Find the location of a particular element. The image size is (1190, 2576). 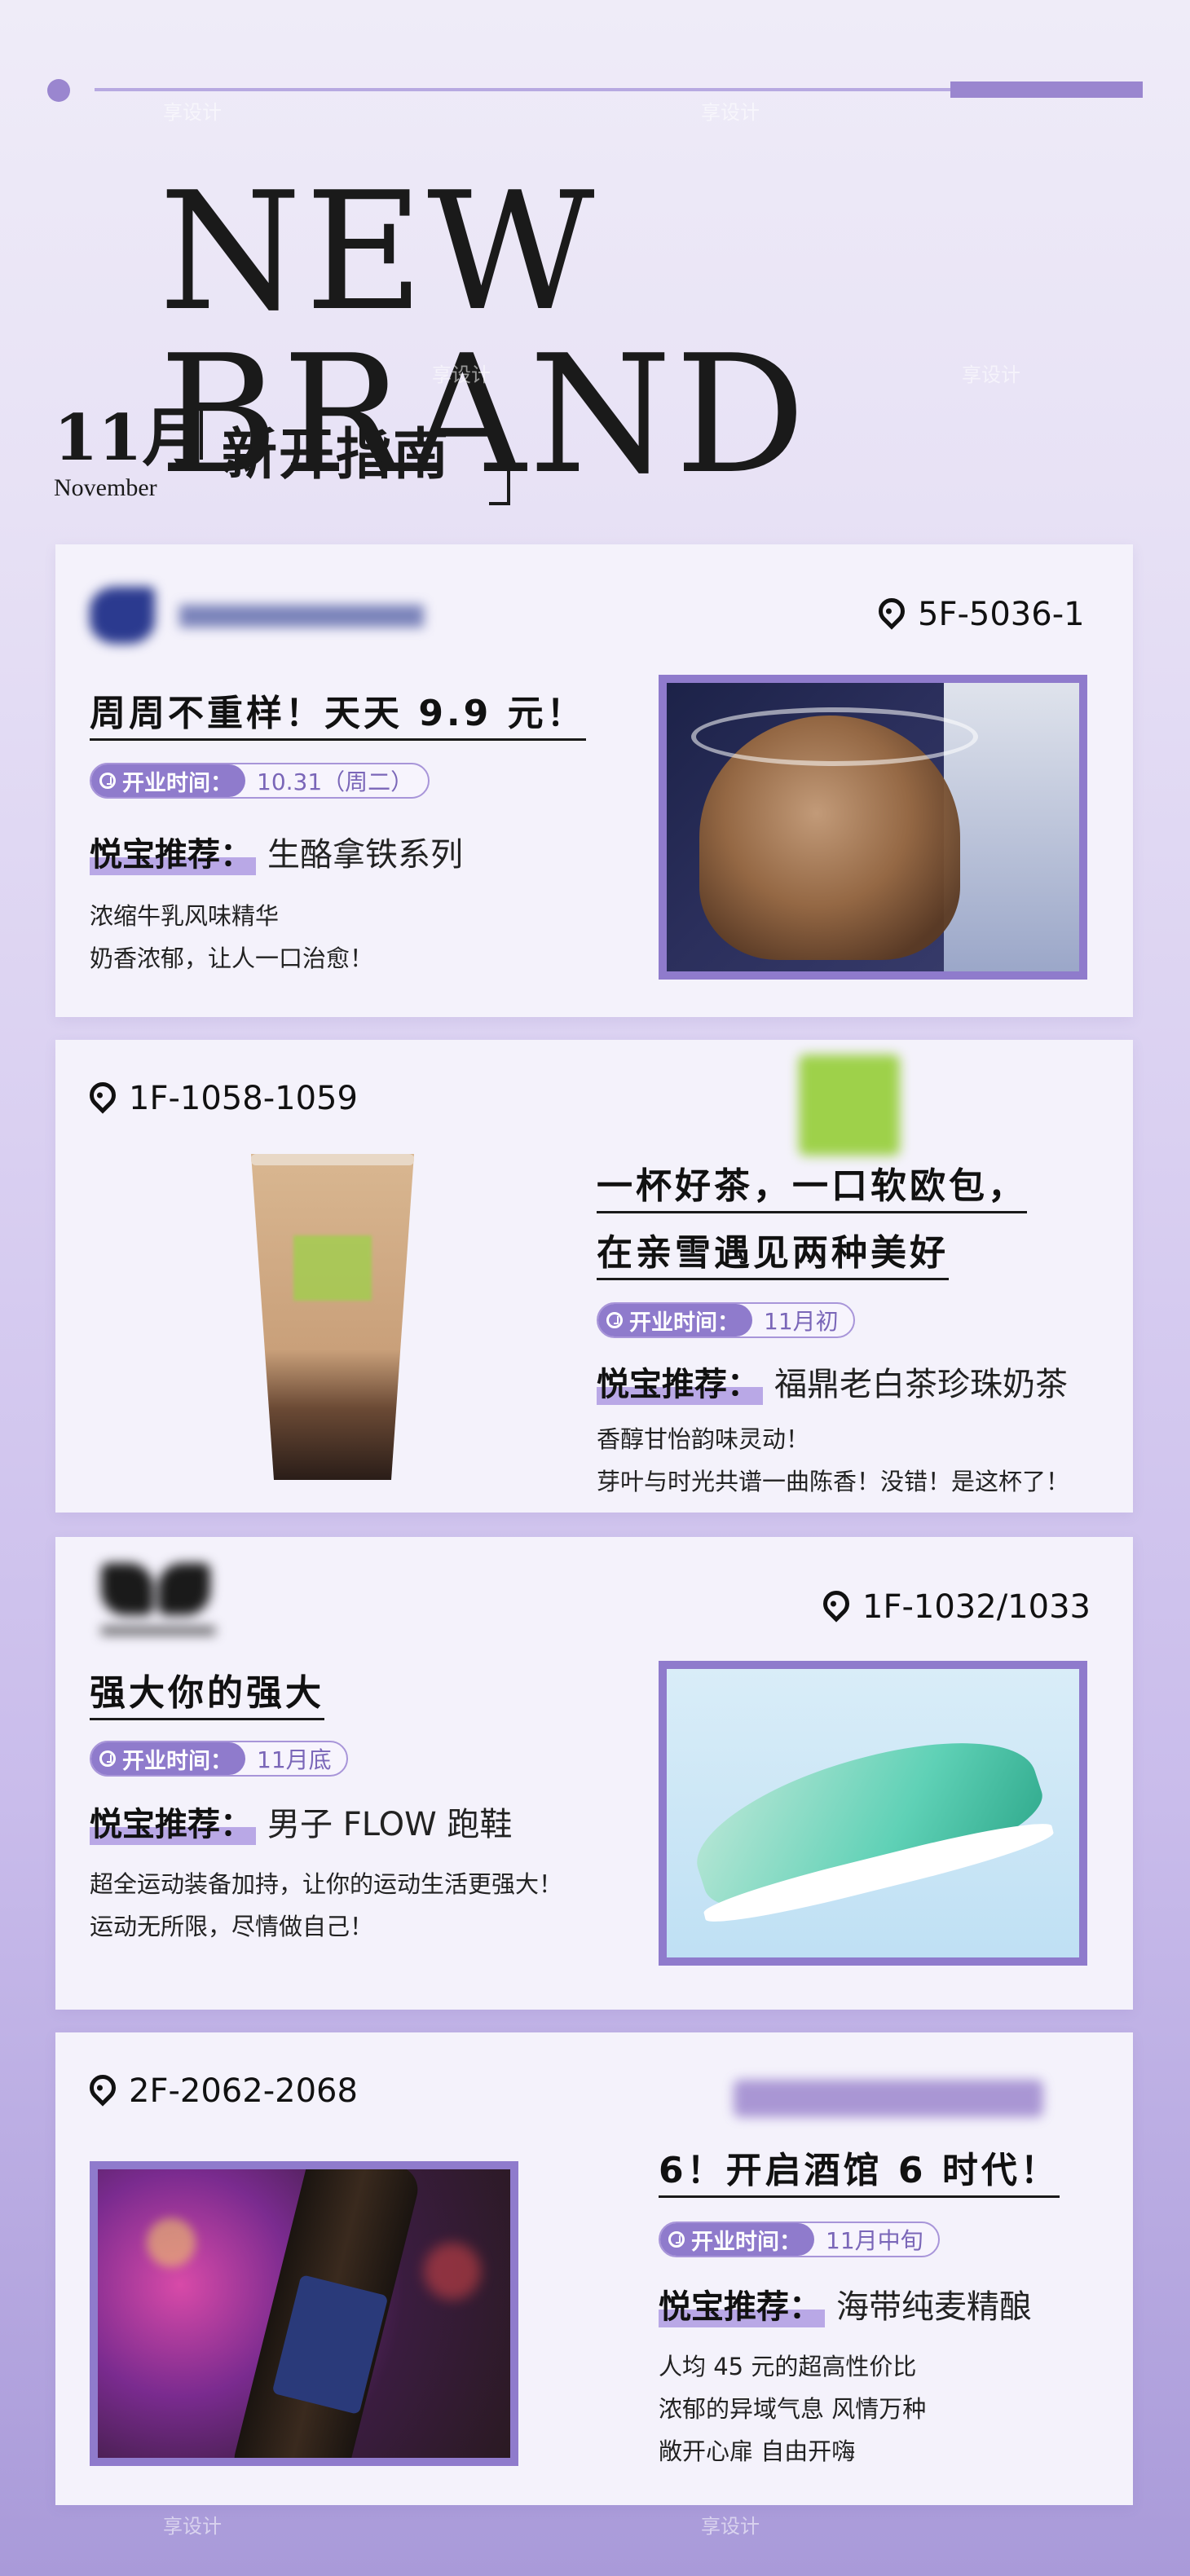

location-text: 5F-5036-1 is located at coordinates (1002, 614).